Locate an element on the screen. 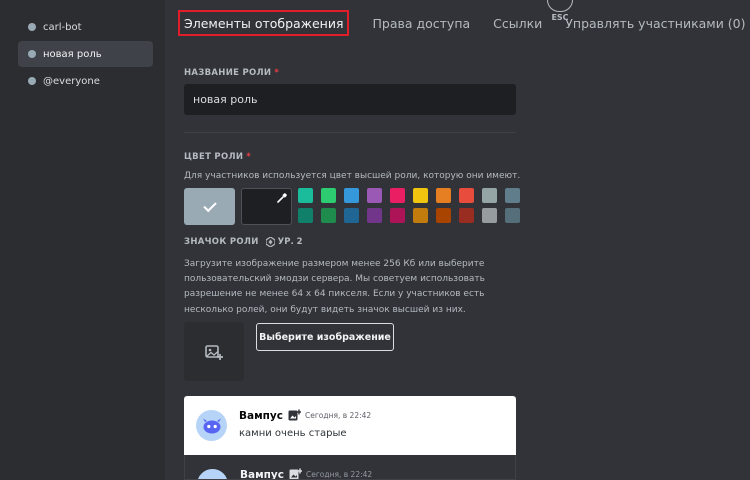  boost-level-text: УР. 2 is located at coordinates (290, 242).